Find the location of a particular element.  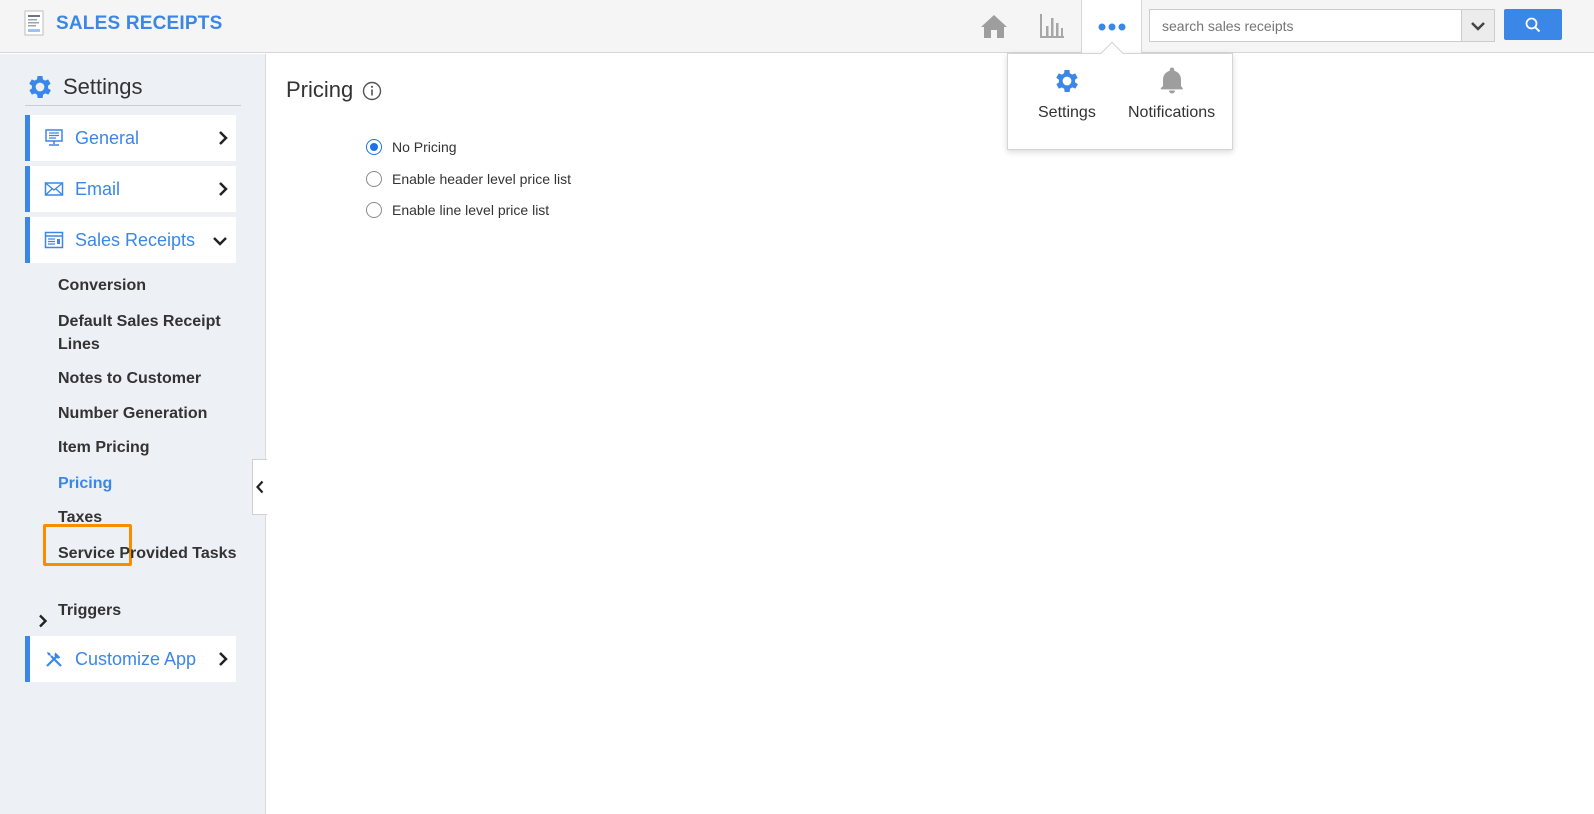

search-button is located at coordinates (1533, 24).